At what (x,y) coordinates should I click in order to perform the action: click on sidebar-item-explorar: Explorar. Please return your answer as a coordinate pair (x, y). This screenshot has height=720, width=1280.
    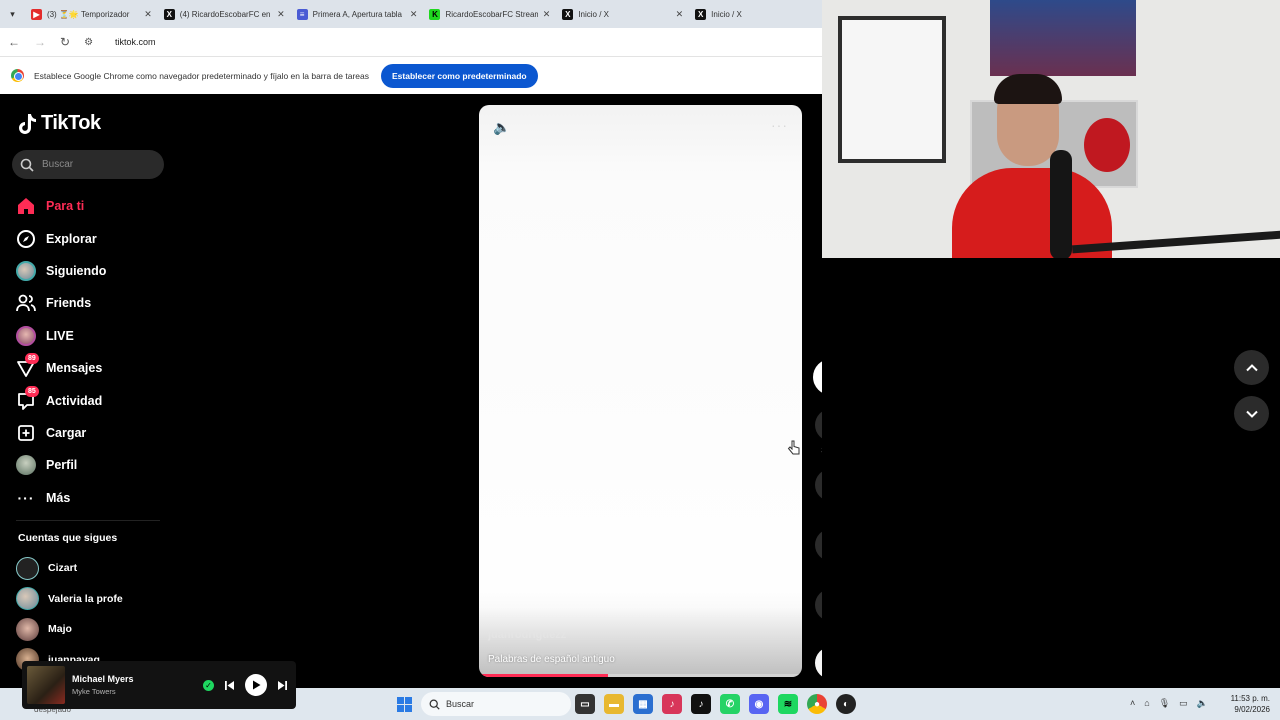
    Looking at the image, I should click on (96, 238).